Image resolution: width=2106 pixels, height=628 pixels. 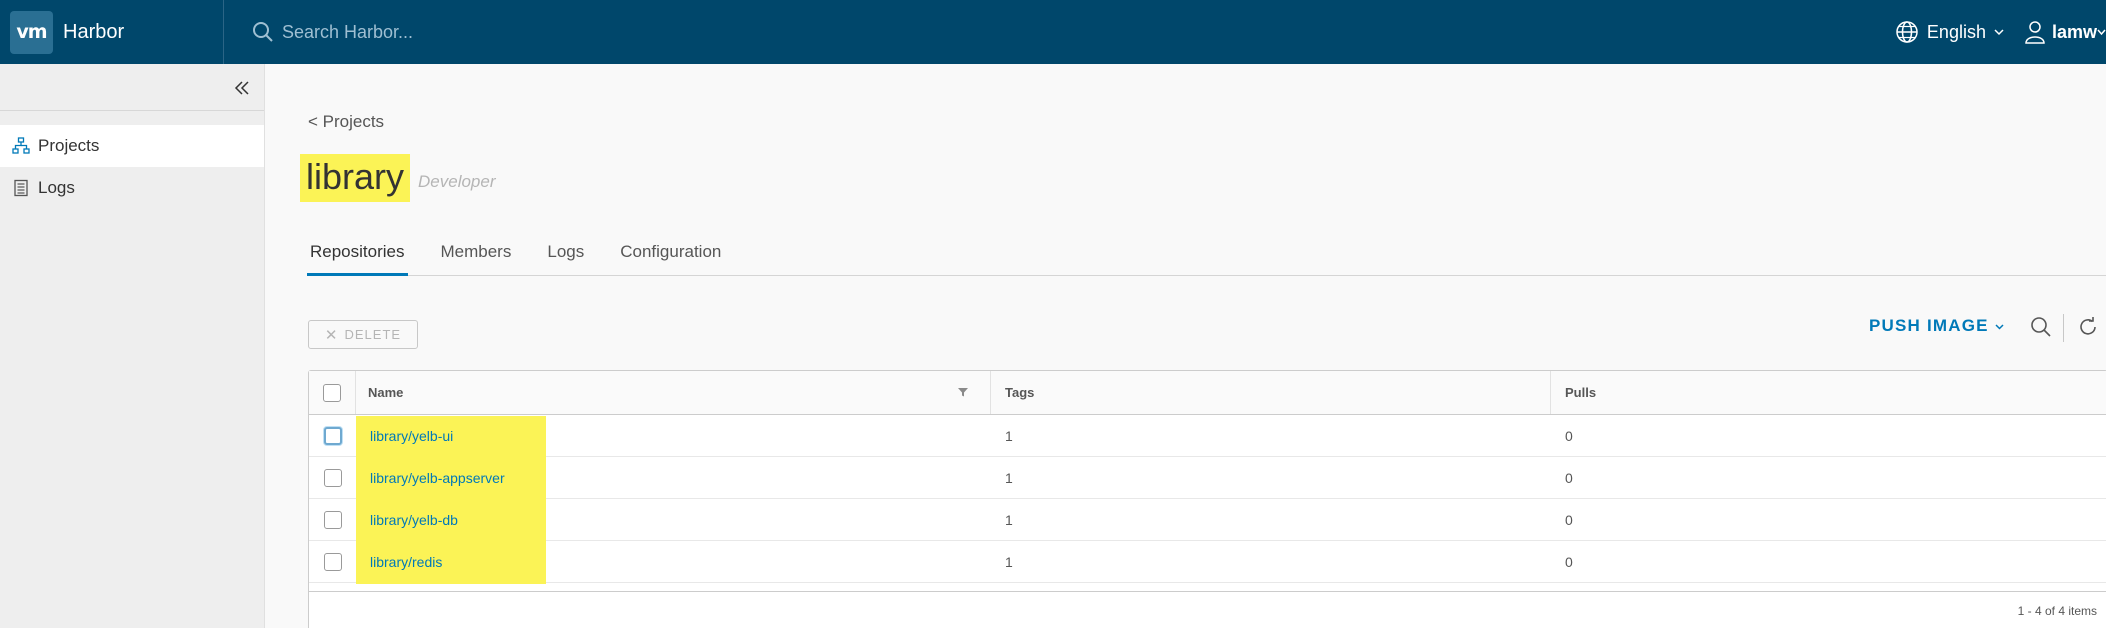 What do you see at coordinates (386, 392) in the screenshot?
I see `column-label: Name` at bounding box center [386, 392].